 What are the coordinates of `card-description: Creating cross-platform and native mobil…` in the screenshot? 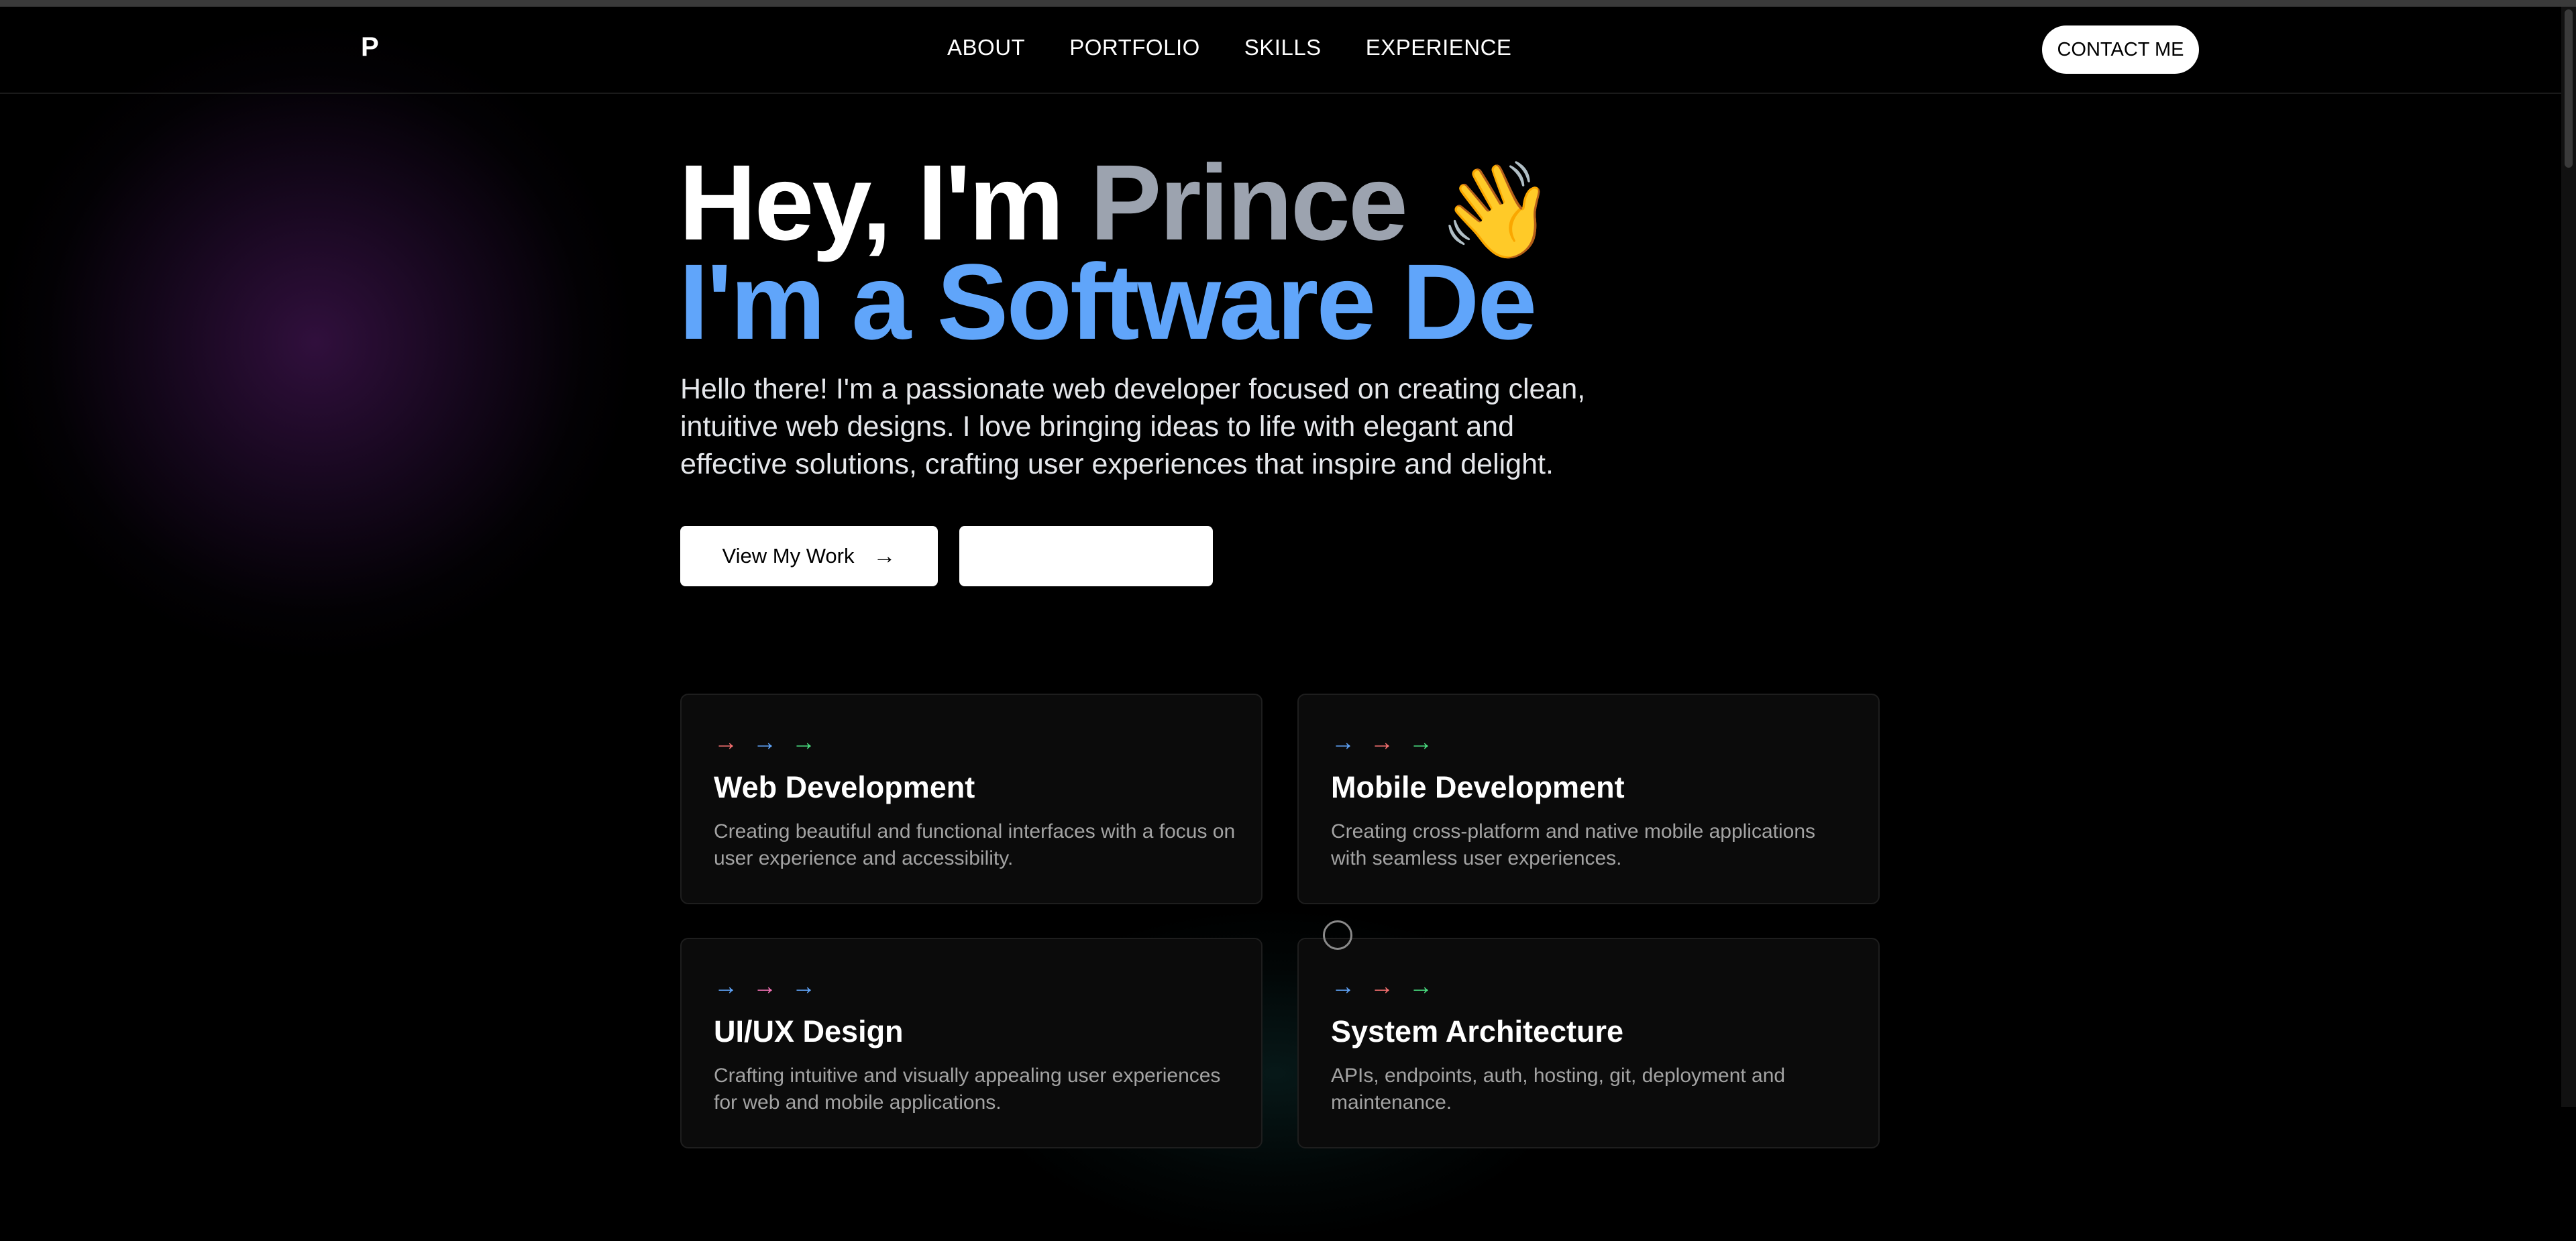 It's located at (1573, 844).